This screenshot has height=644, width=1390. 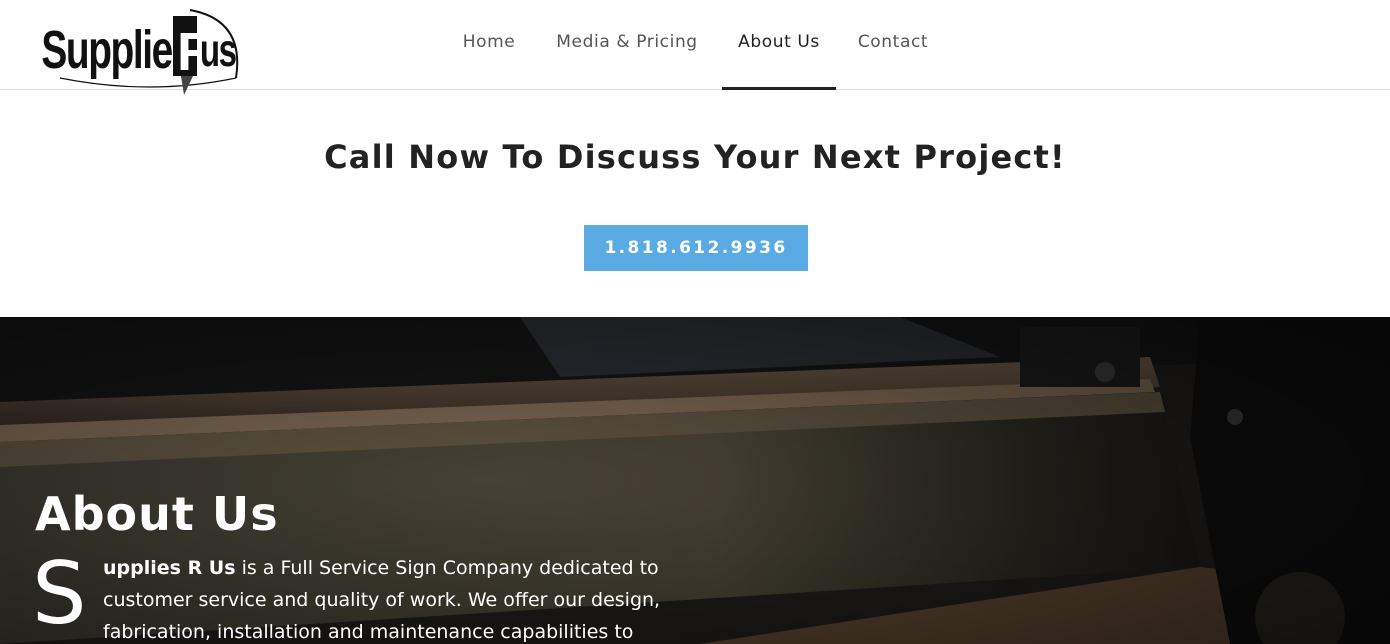 What do you see at coordinates (169, 568) in the screenshot?
I see `company-name: upplies R Us` at bounding box center [169, 568].